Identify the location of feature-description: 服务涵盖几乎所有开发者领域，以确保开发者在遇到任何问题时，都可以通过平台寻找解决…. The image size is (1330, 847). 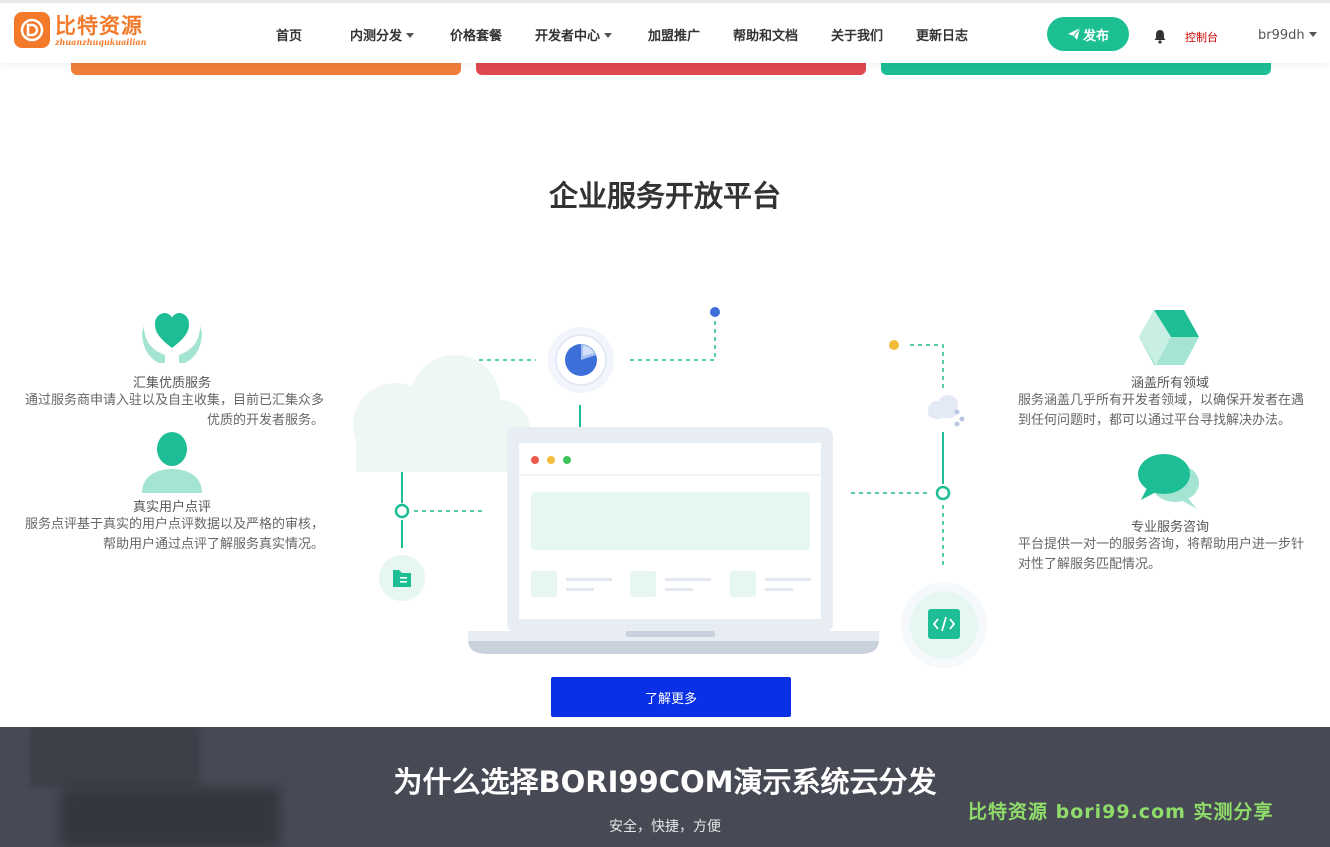
(1161, 410).